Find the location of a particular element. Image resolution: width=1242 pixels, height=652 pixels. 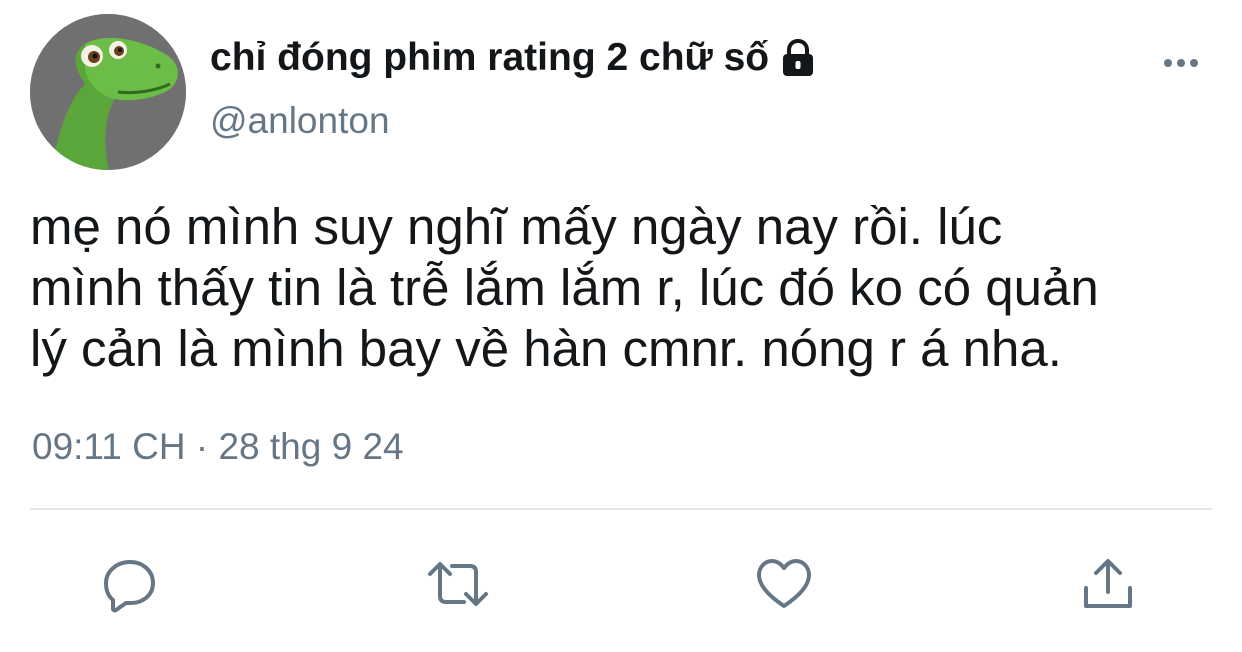

like-button is located at coordinates (784, 584).